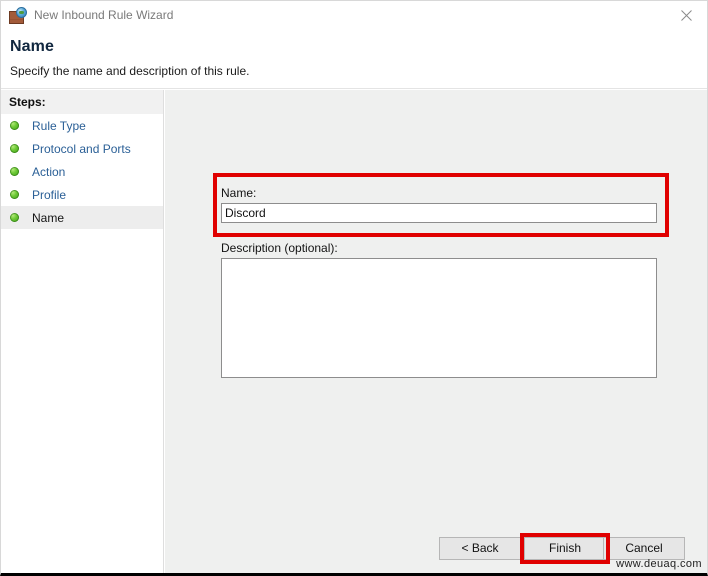 Image resolution: width=708 pixels, height=576 pixels. Describe the element at coordinates (82, 171) in the screenshot. I see `sidebar-item-action: Action` at that location.